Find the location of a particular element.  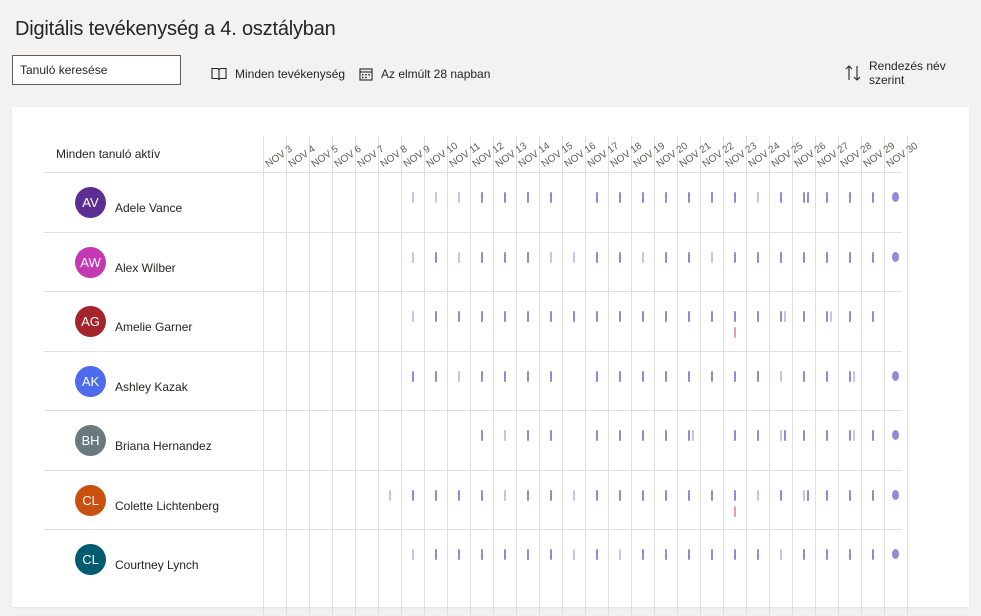

student-name: Amelie Garner is located at coordinates (153, 327).